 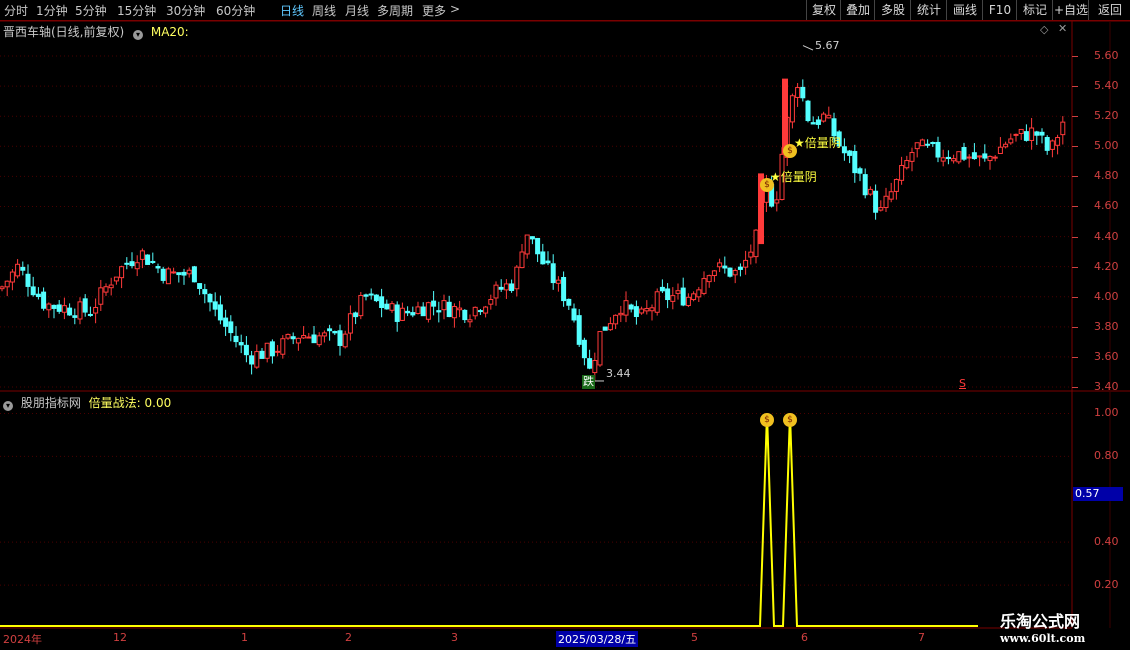 I want to click on date-tick-label: 2024年, so click(x=22, y=639).